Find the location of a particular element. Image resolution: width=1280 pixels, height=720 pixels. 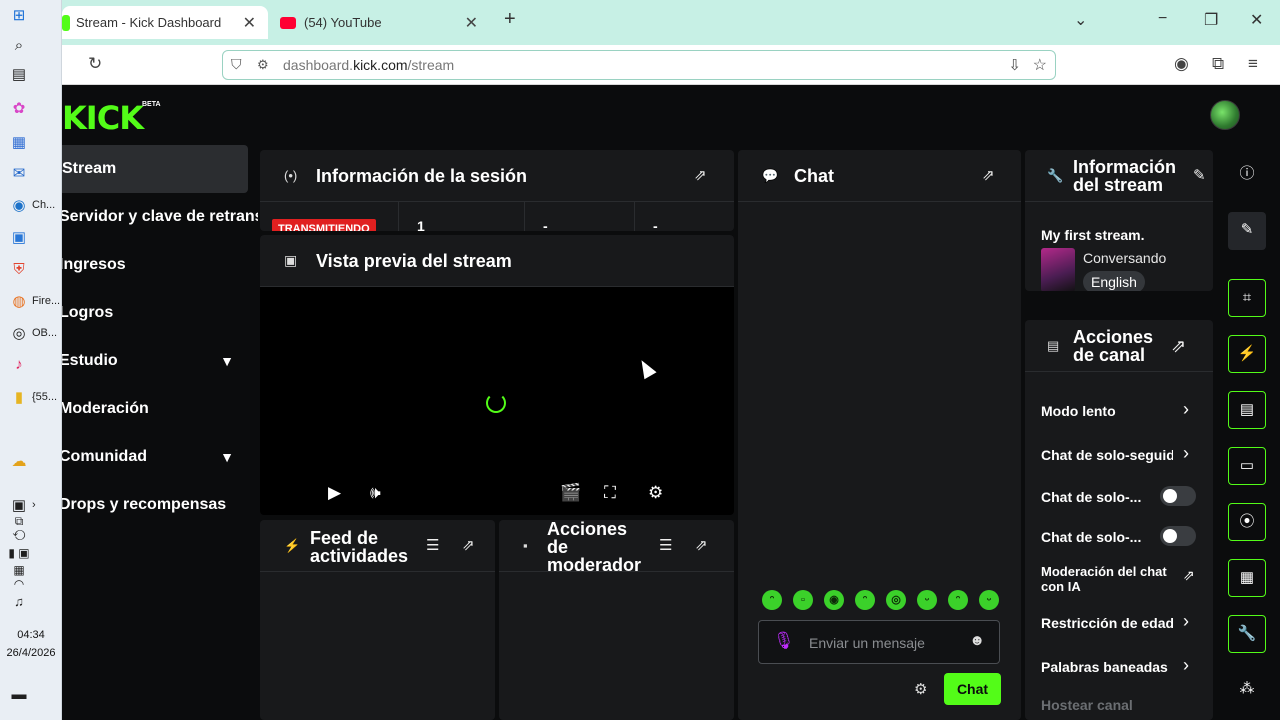

layout-icon: ▦ is located at coordinates (1247, 578).